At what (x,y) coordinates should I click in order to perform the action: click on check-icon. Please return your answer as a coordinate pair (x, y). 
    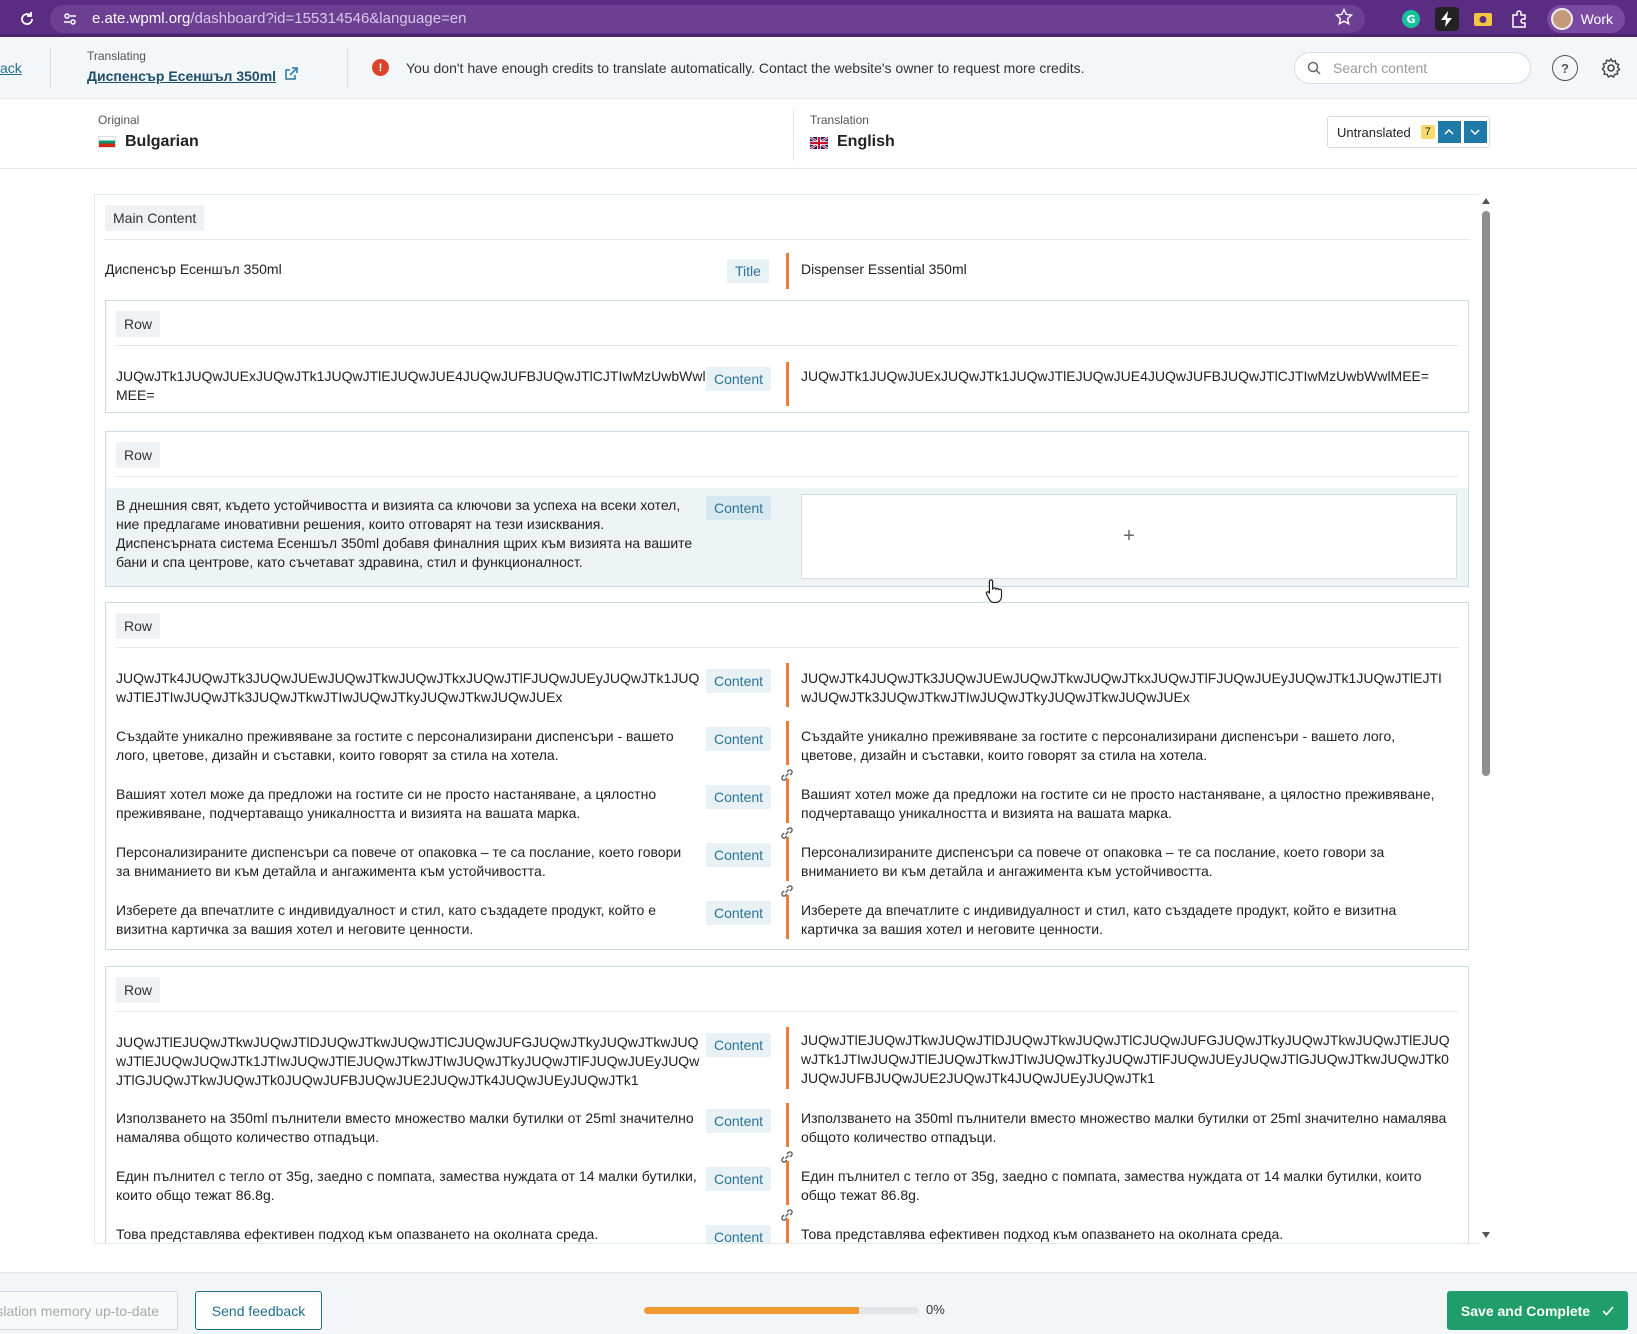
    Looking at the image, I should click on (1608, 1310).